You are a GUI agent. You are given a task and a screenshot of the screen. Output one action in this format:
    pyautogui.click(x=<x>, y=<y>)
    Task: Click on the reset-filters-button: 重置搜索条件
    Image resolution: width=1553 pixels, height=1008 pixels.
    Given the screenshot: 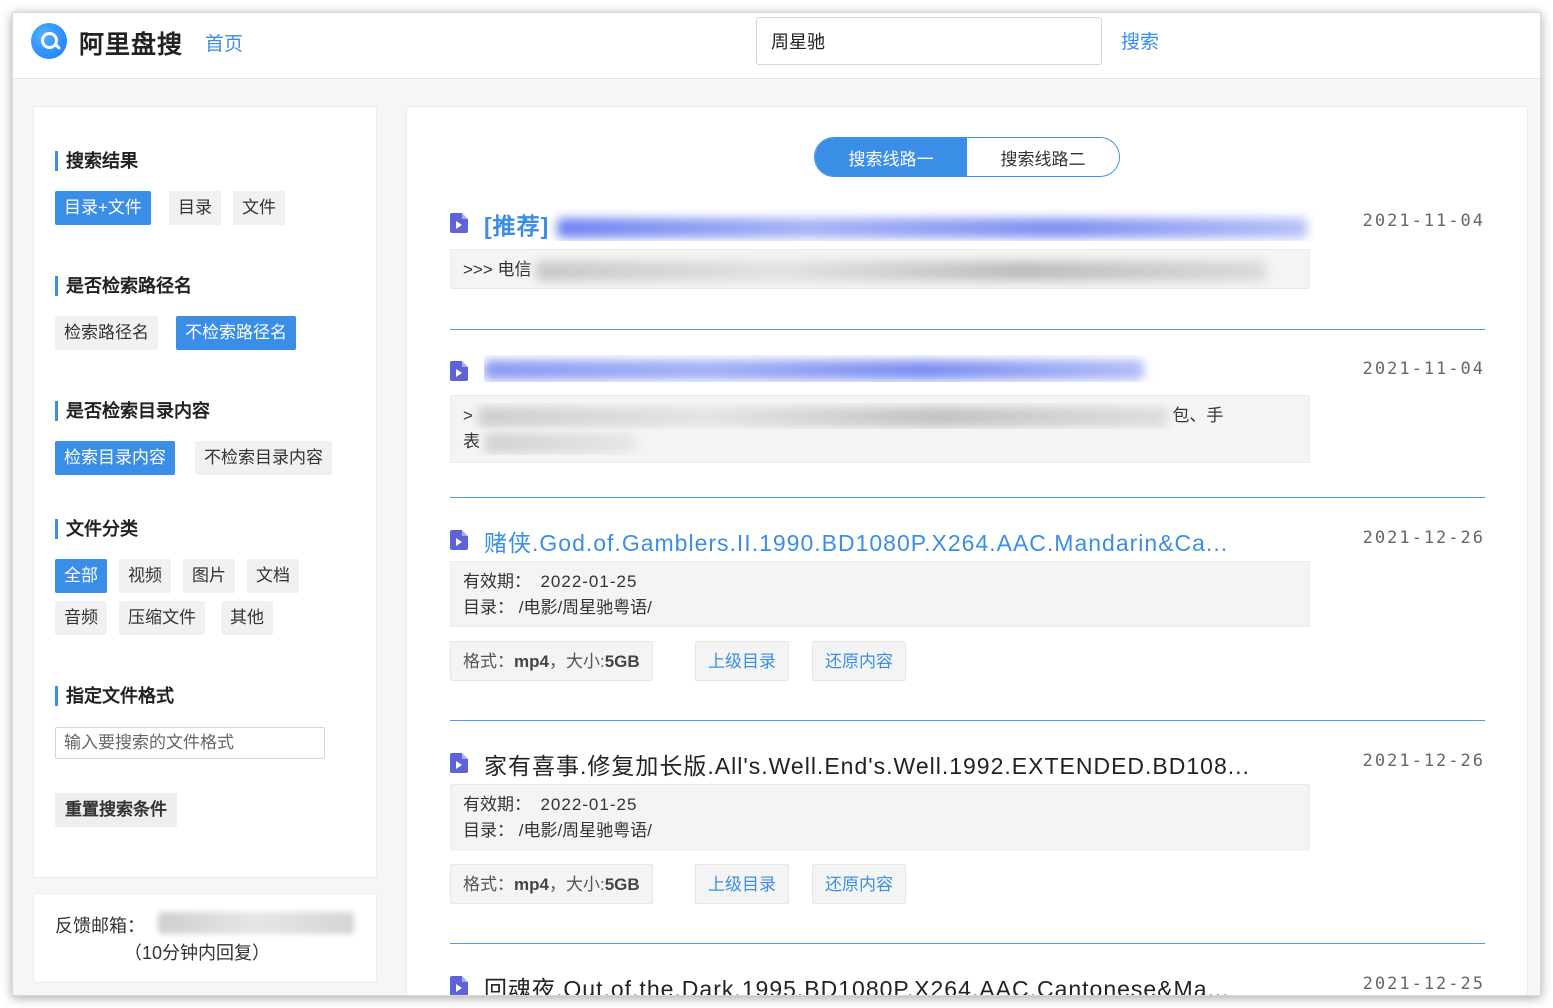 What is the action you would take?
    pyautogui.click(x=116, y=810)
    